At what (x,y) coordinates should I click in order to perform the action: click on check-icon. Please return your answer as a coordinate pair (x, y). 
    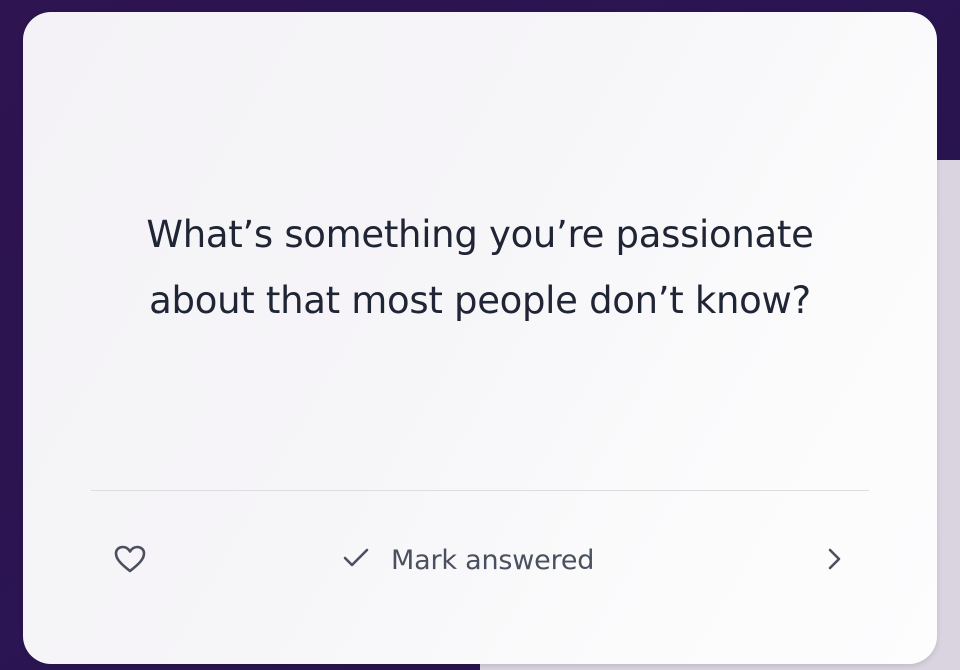
    Looking at the image, I should click on (356, 560).